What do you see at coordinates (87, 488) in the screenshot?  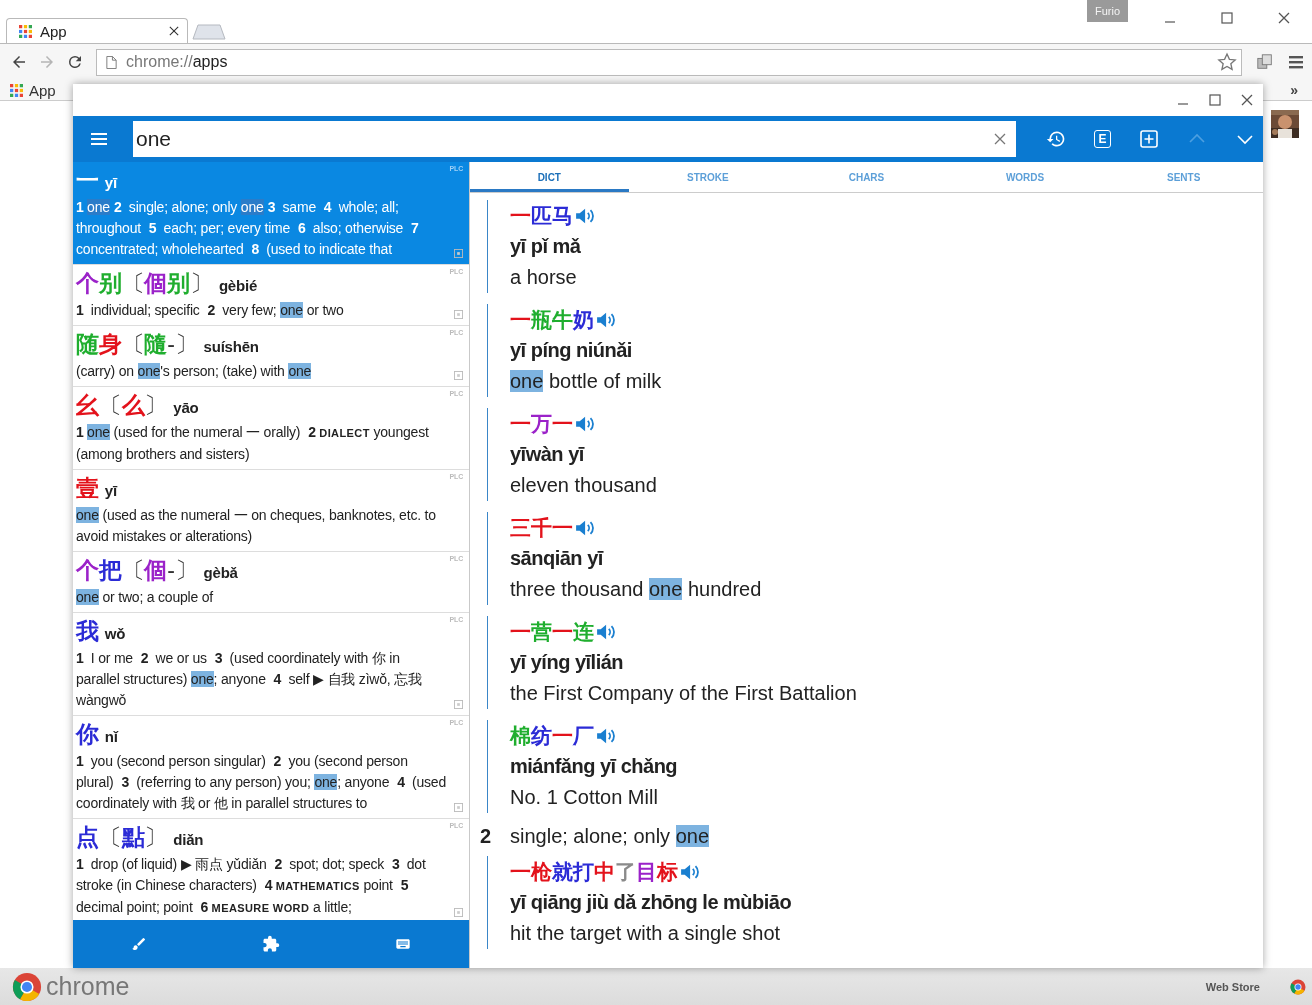 I see `headword: 壹` at bounding box center [87, 488].